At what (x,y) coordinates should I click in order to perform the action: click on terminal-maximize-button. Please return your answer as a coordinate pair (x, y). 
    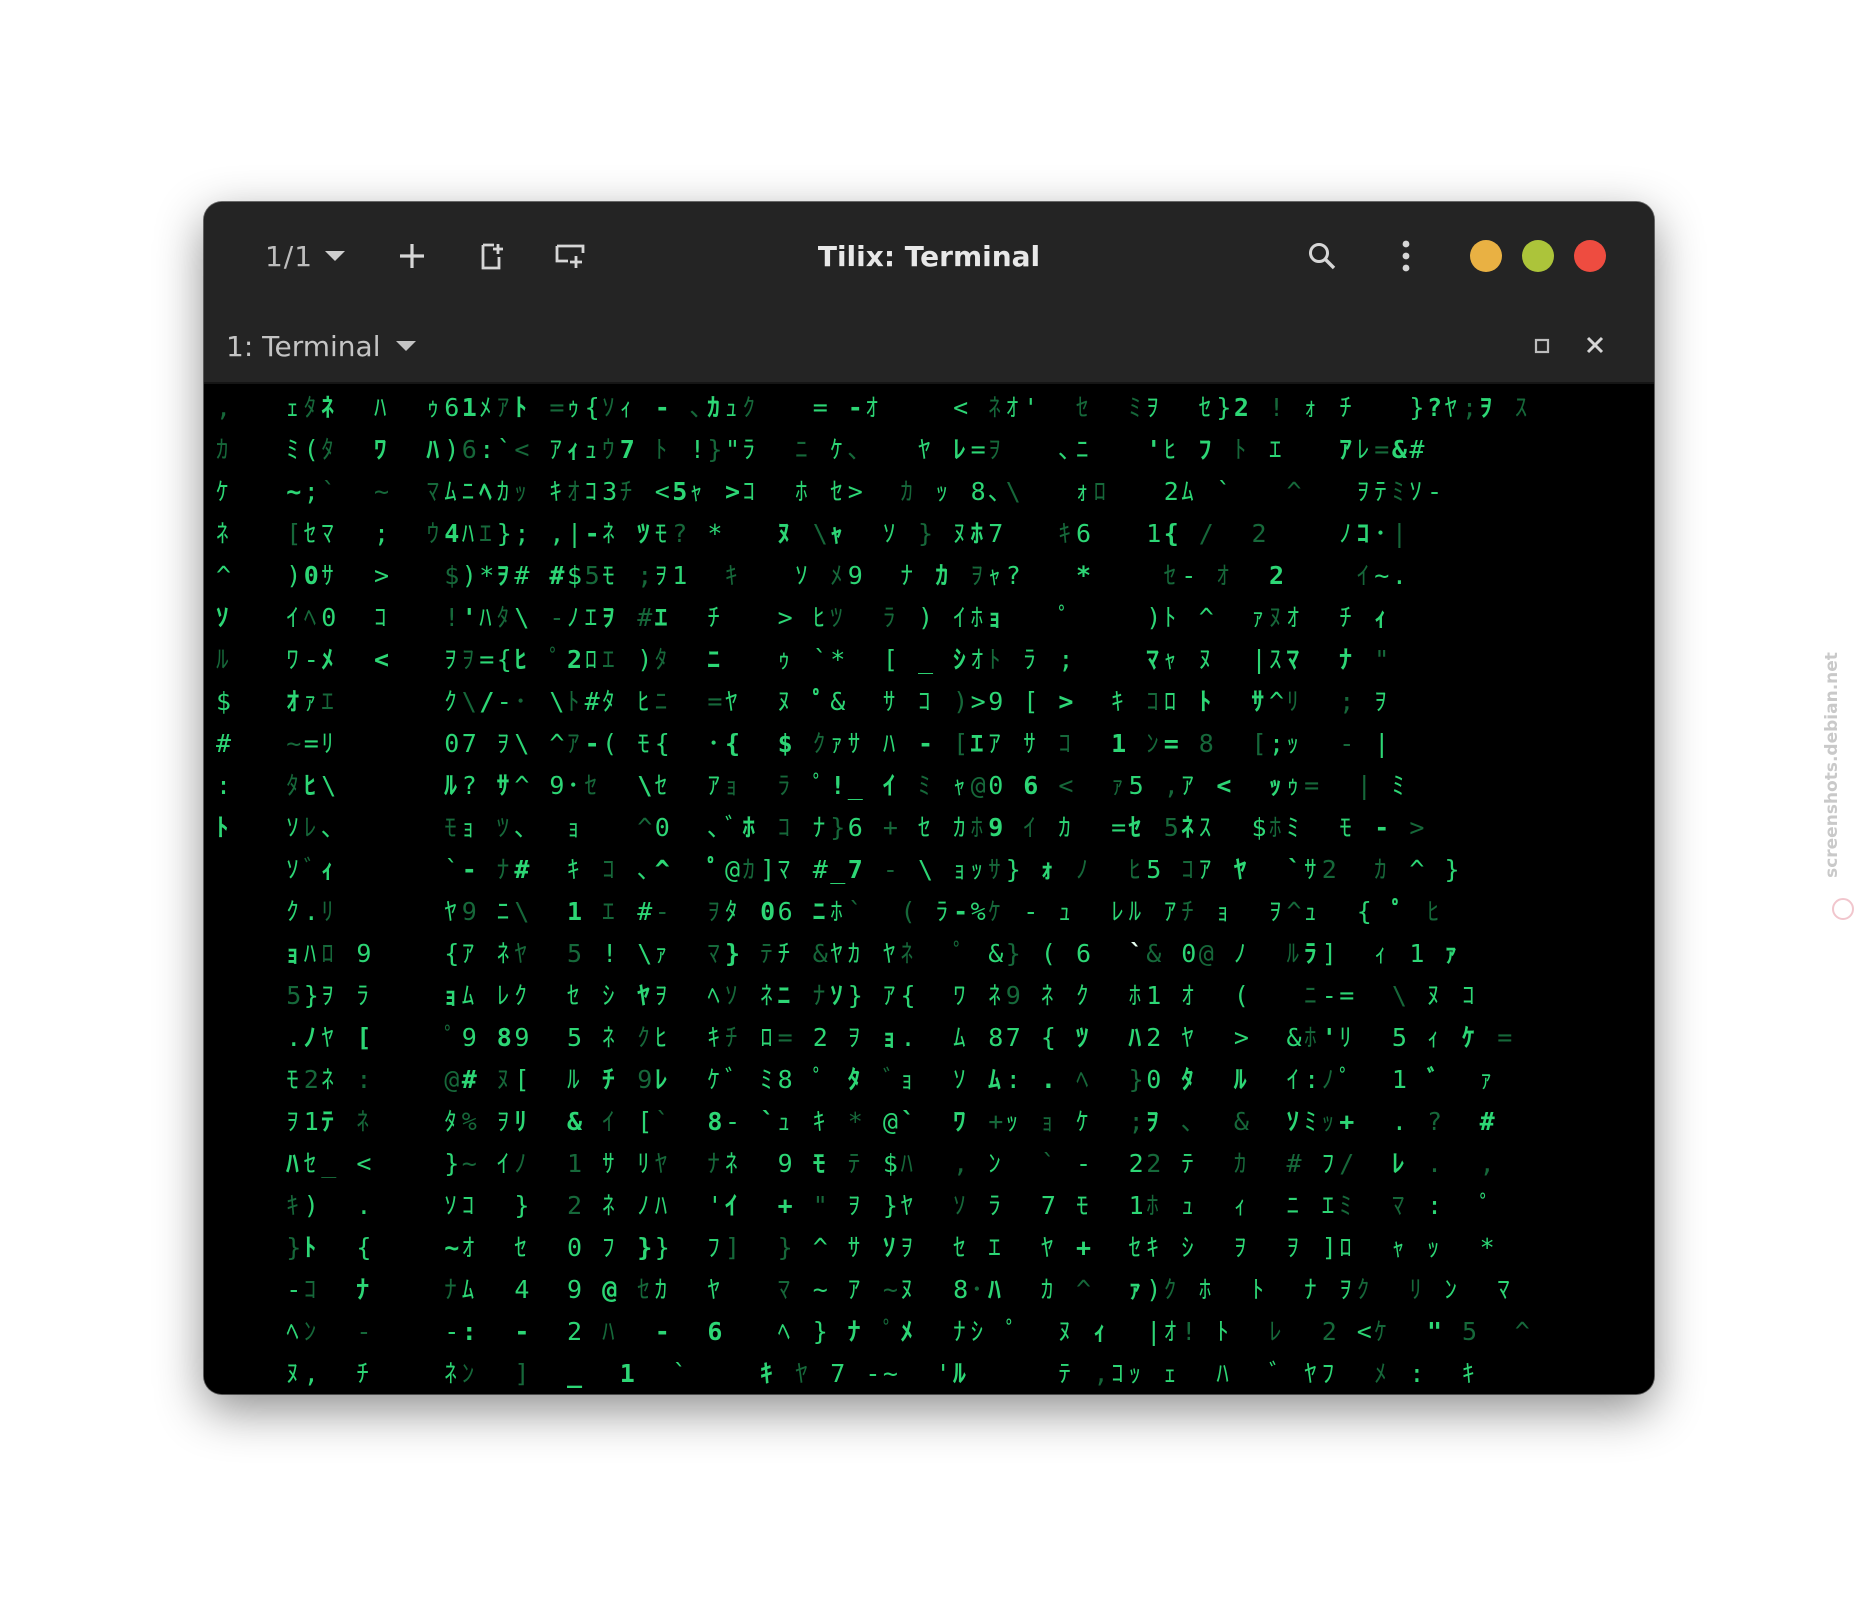
    Looking at the image, I should click on (1542, 346).